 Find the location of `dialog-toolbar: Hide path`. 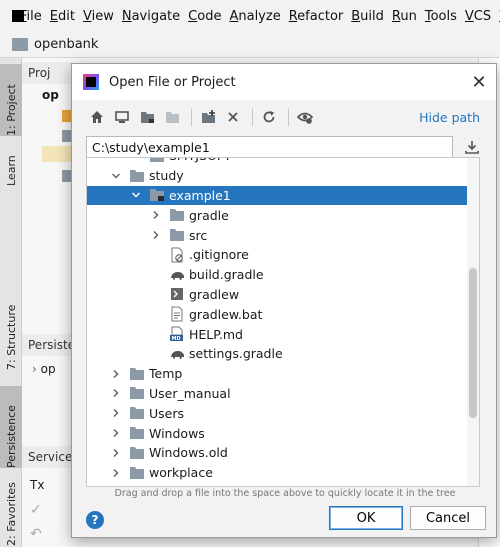

dialog-toolbar: Hide path is located at coordinates (284, 117).